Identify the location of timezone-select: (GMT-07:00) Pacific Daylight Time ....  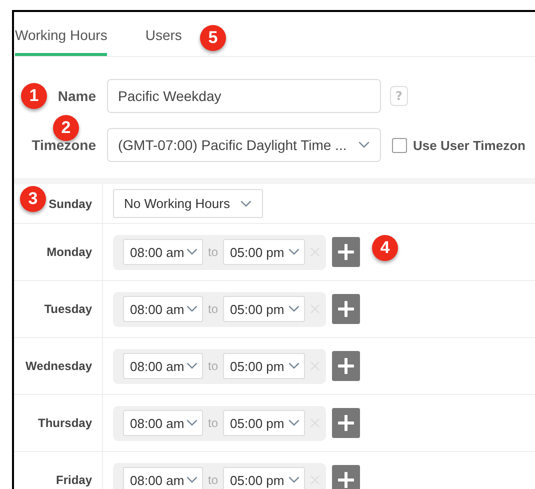
(244, 145).